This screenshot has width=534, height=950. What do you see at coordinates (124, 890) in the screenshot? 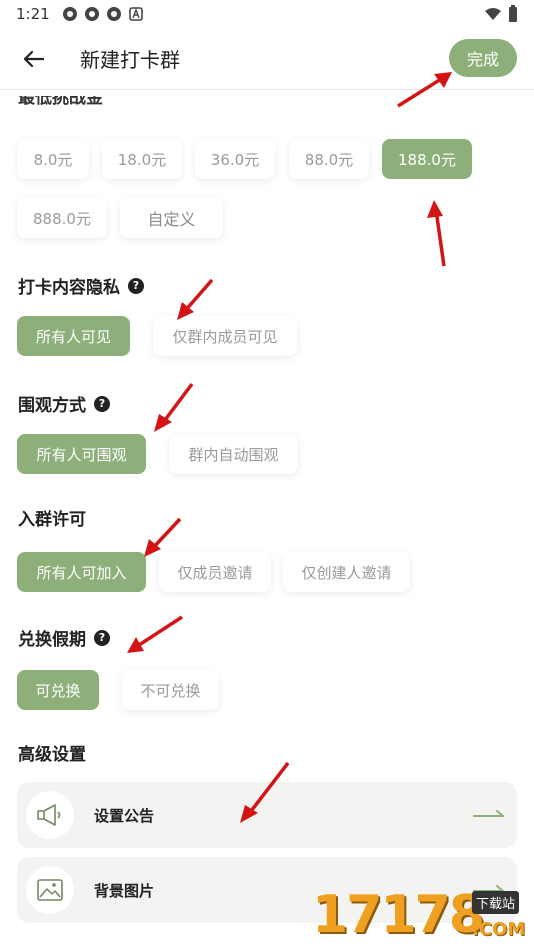
I see `settings-item-label: 背景图片` at bounding box center [124, 890].